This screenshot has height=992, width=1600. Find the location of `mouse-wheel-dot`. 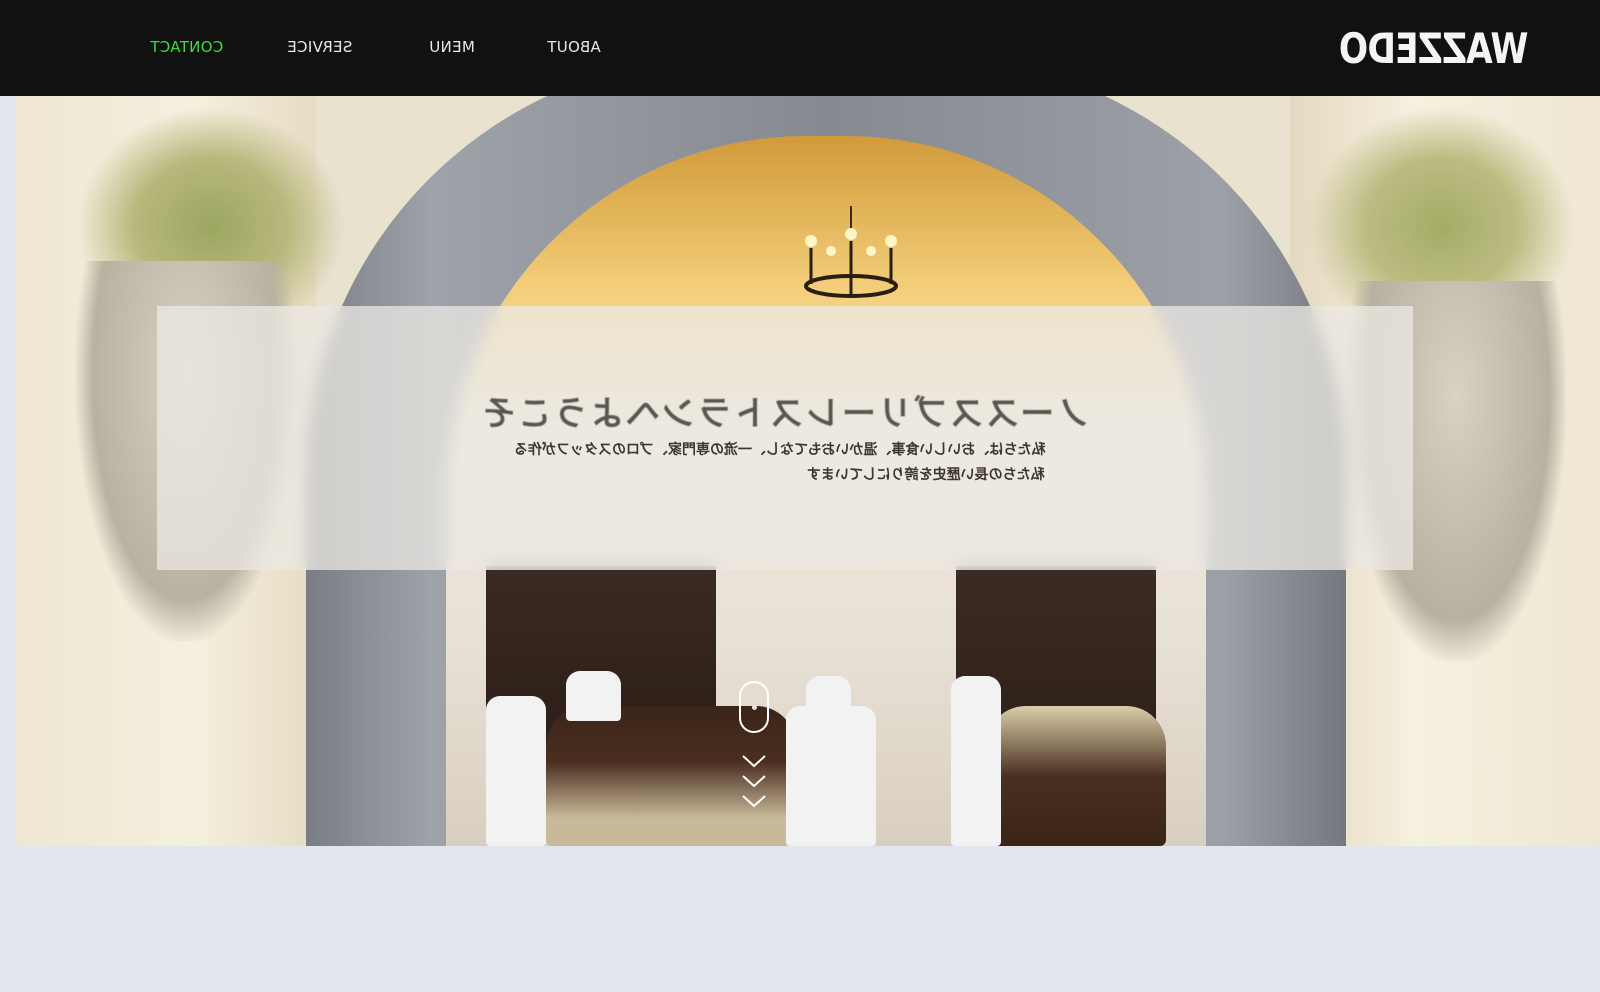

mouse-wheel-dot is located at coordinates (754, 707).